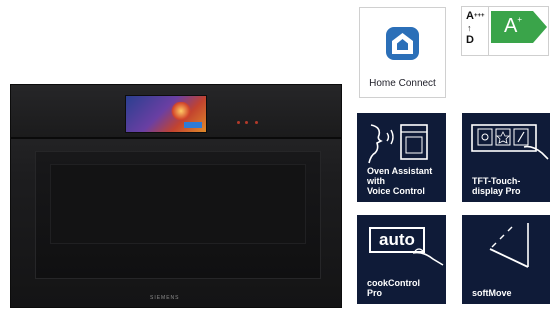 The width and height of the screenshot is (551, 322). Describe the element at coordinates (178, 204) in the screenshot. I see `door-window` at that location.